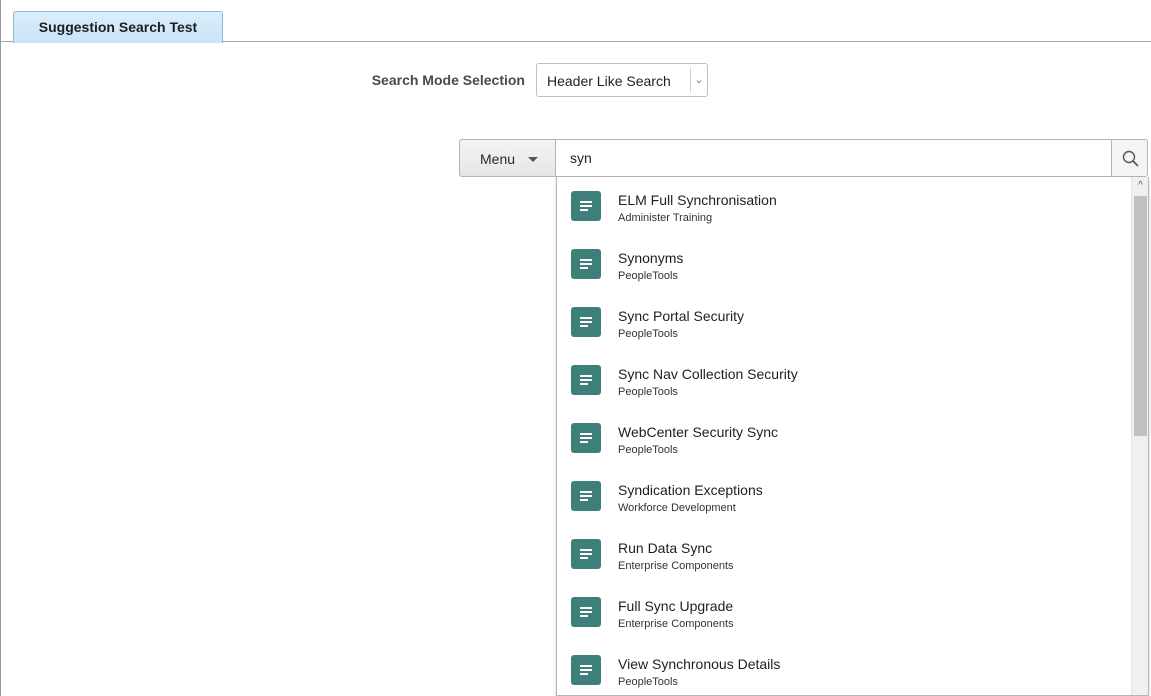  I want to click on search-mode-select: Header Like Search ⌄, so click(622, 80).